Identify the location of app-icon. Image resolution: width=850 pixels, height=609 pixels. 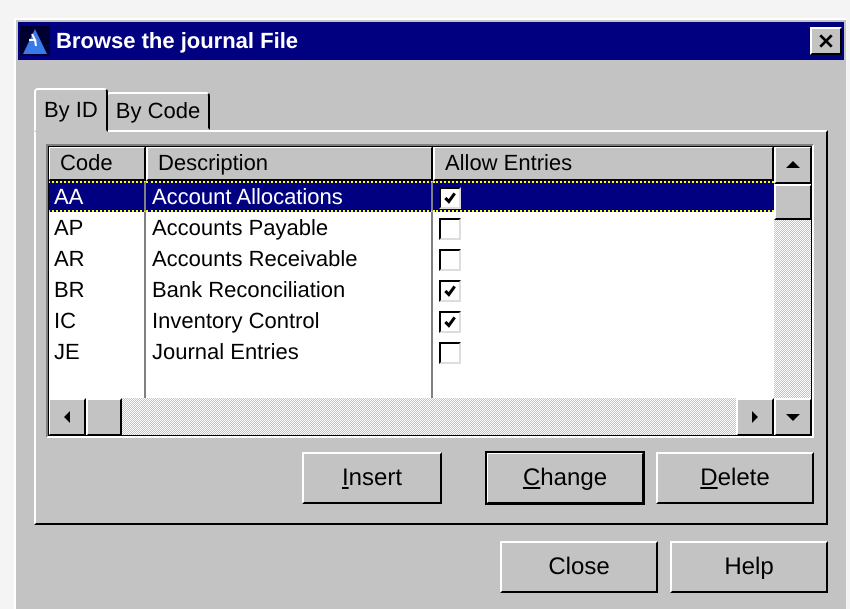
(35, 41).